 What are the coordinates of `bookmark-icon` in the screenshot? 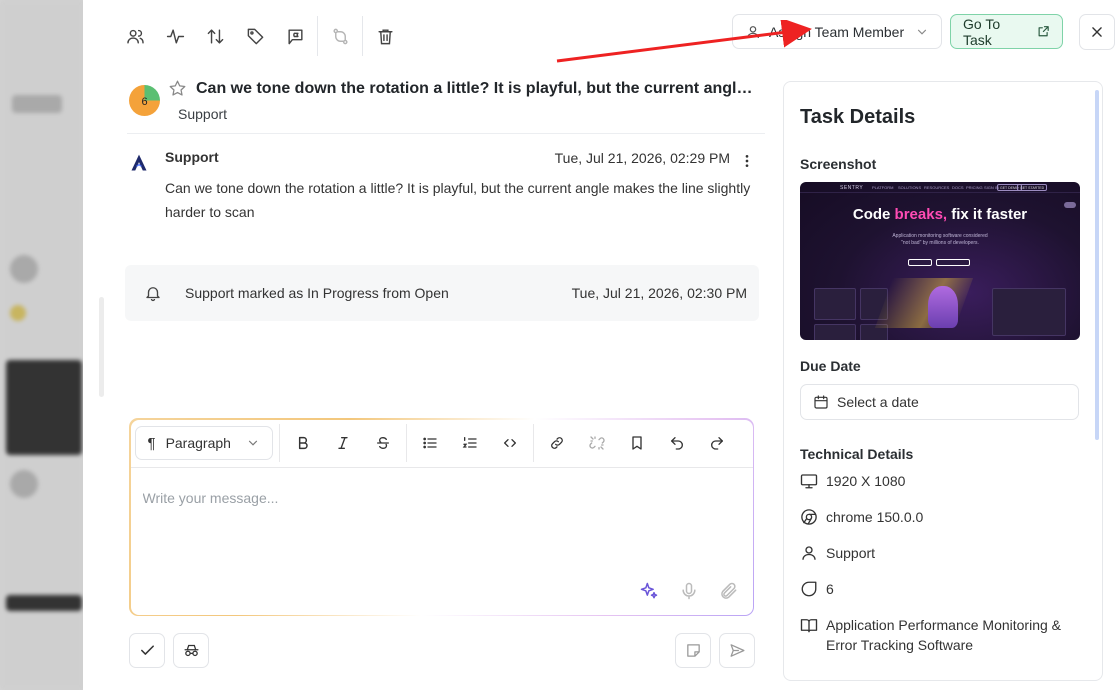 It's located at (636, 443).